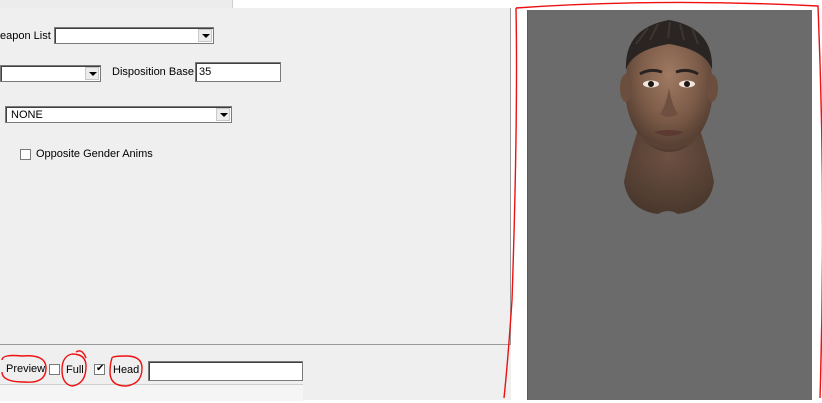 The height and width of the screenshot is (403, 822). I want to click on preview-annotation-circle, so click(24, 368).